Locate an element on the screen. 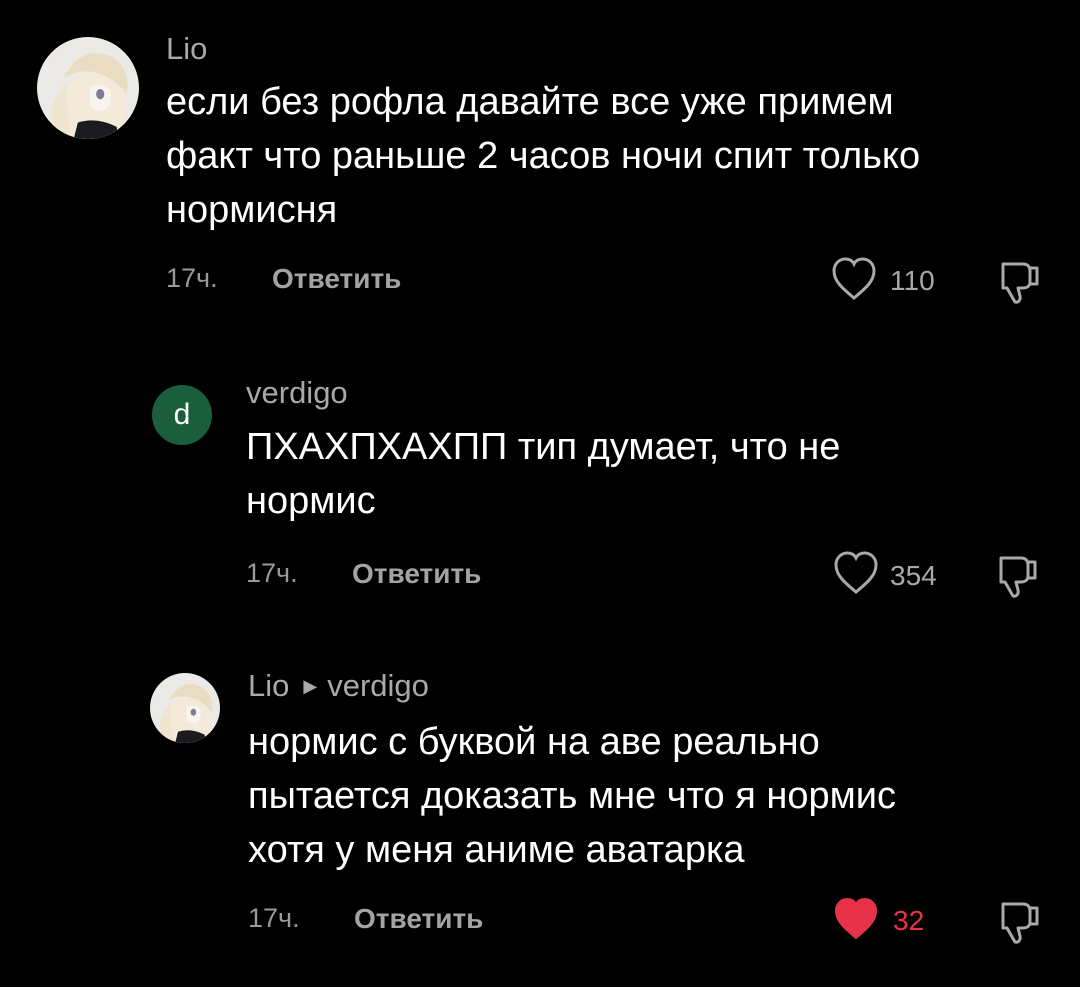 This screenshot has height=987, width=1080. comment-text-line: нормисня is located at coordinates (252, 210).